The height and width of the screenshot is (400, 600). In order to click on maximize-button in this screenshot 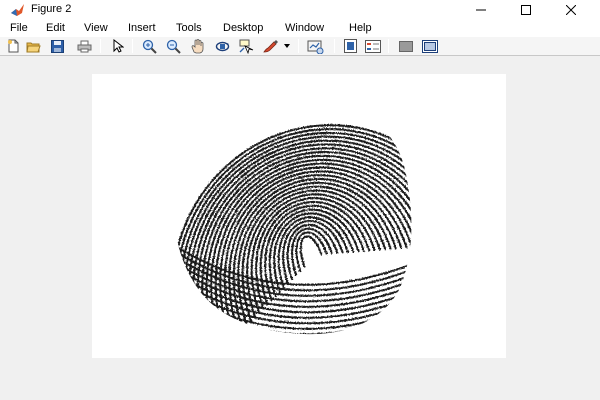, I will do `click(526, 10)`.